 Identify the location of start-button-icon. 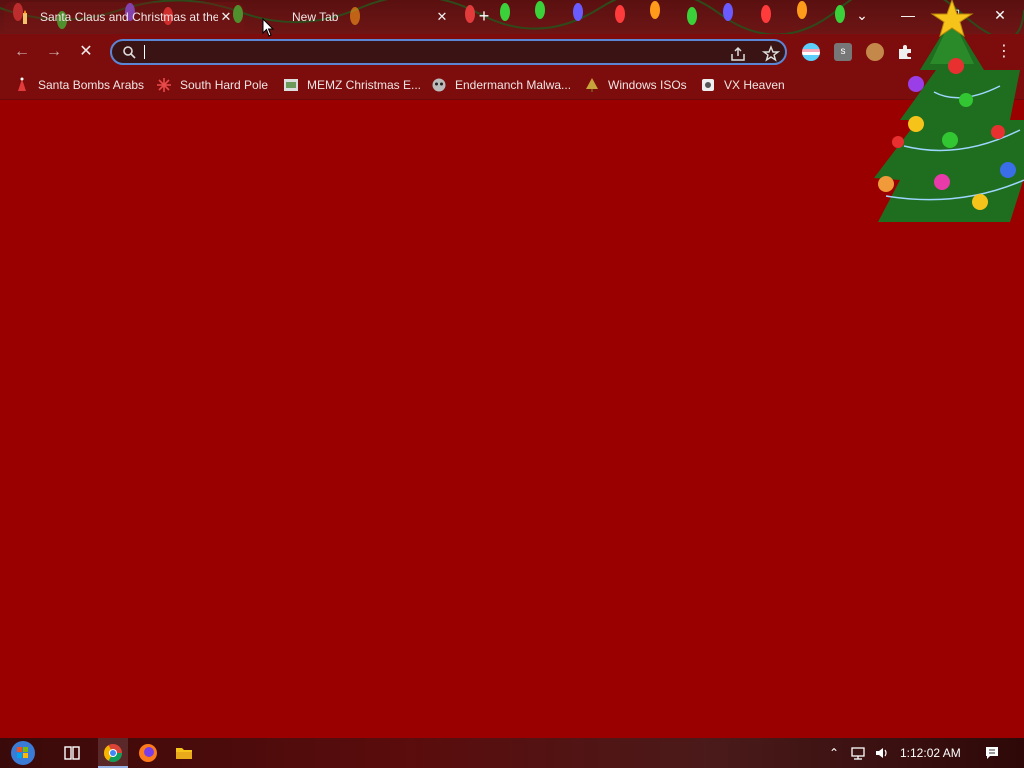
(23, 753).